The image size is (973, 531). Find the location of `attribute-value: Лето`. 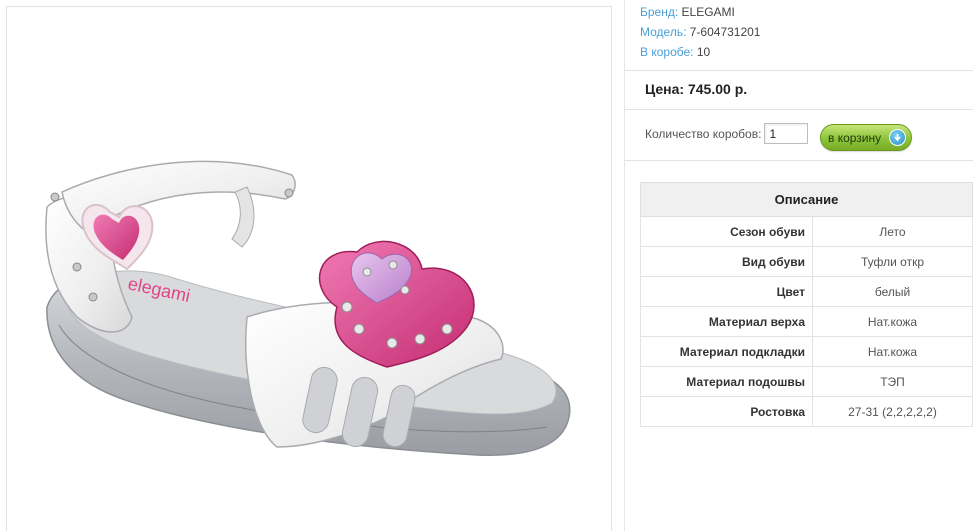

attribute-value: Лето is located at coordinates (892, 231).